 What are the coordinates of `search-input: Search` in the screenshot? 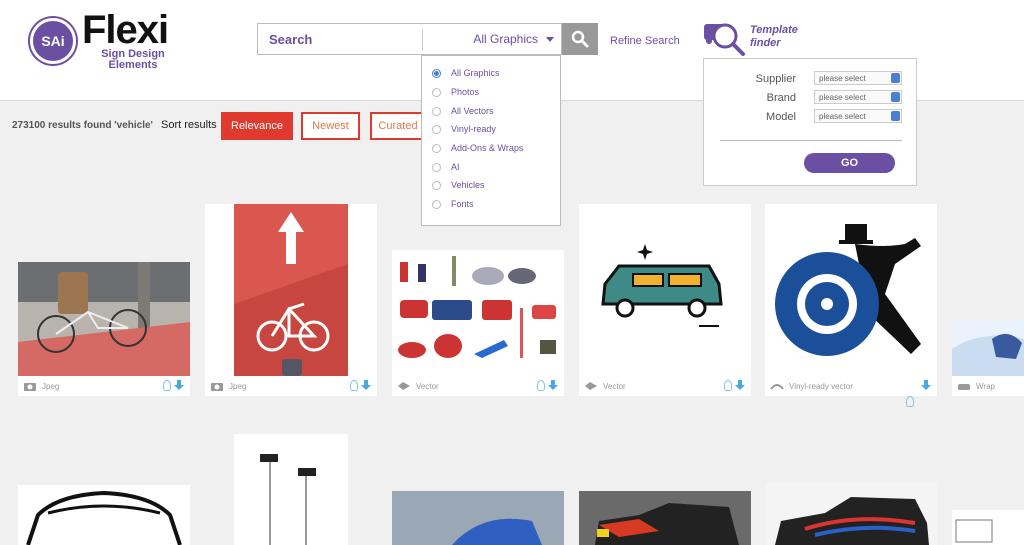 It's located at (290, 39).